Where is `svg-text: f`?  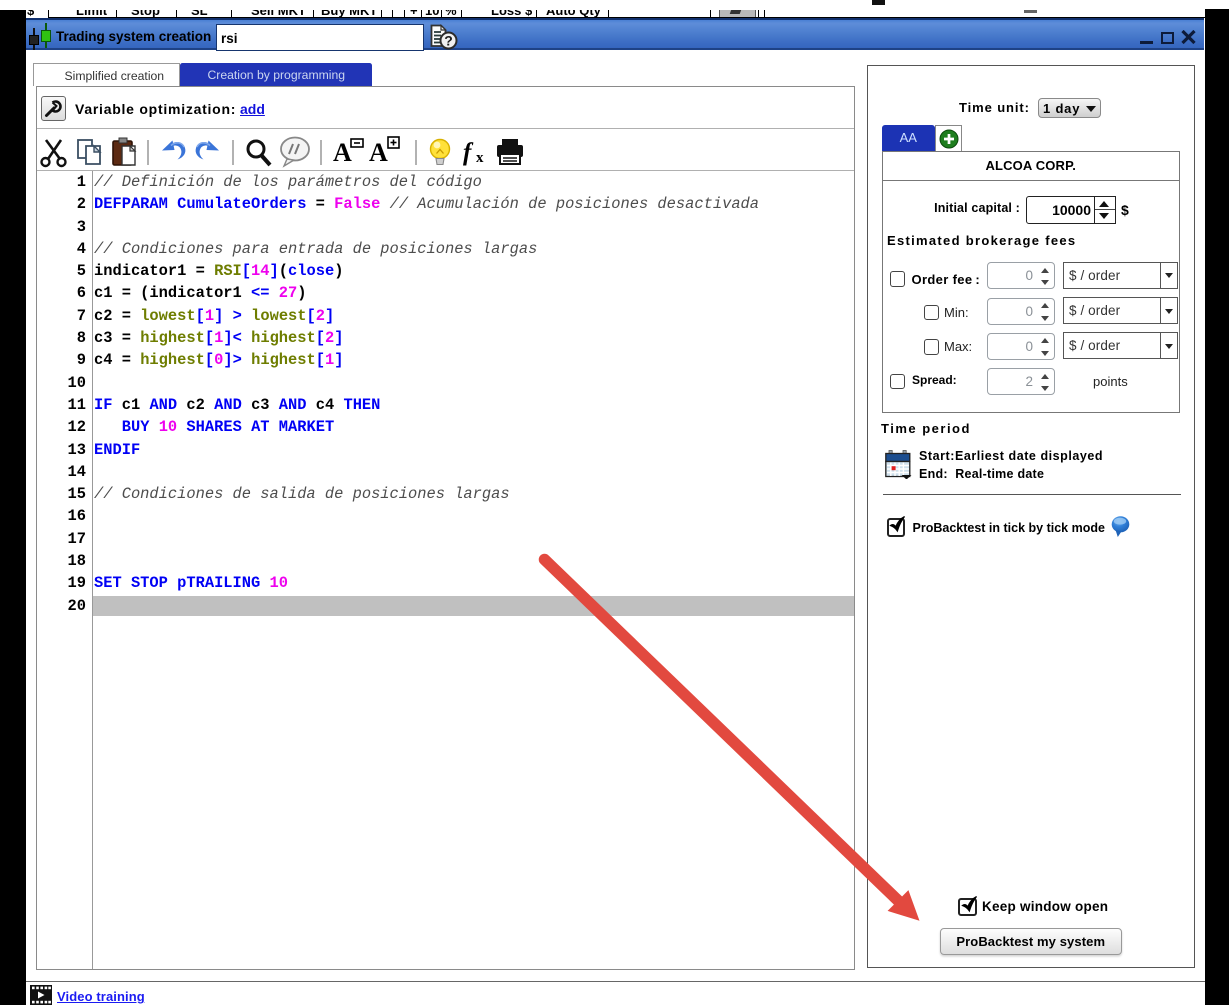 svg-text: f is located at coordinates (468, 152).